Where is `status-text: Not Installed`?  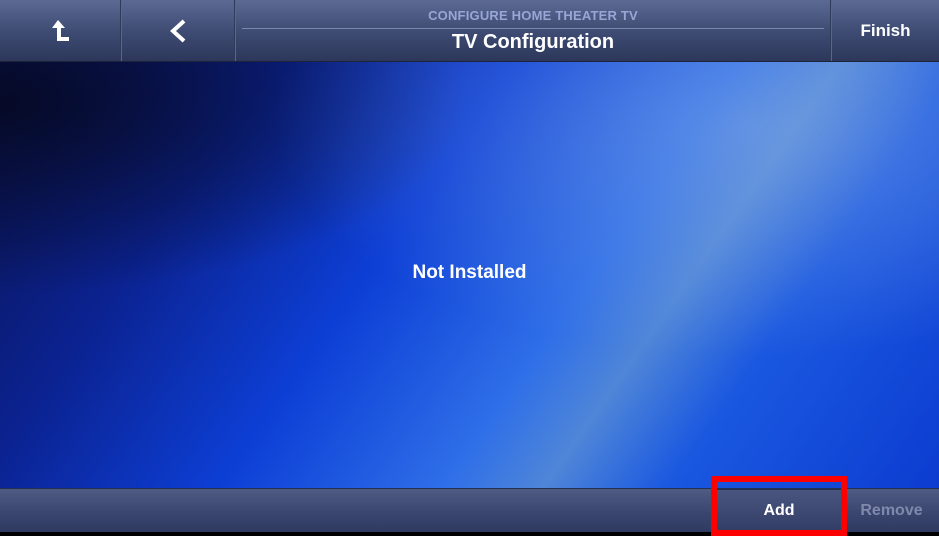
status-text: Not Installed is located at coordinates (469, 272).